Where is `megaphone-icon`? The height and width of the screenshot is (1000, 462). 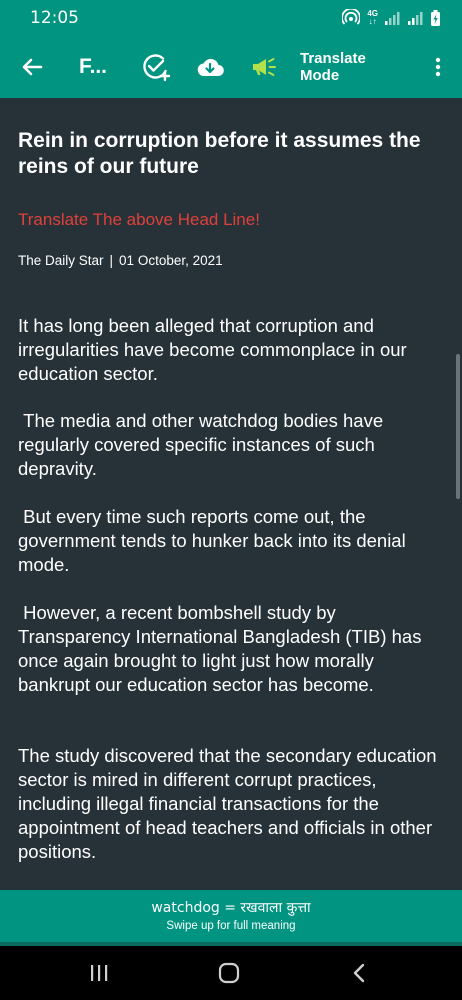
megaphone-icon is located at coordinates (264, 67).